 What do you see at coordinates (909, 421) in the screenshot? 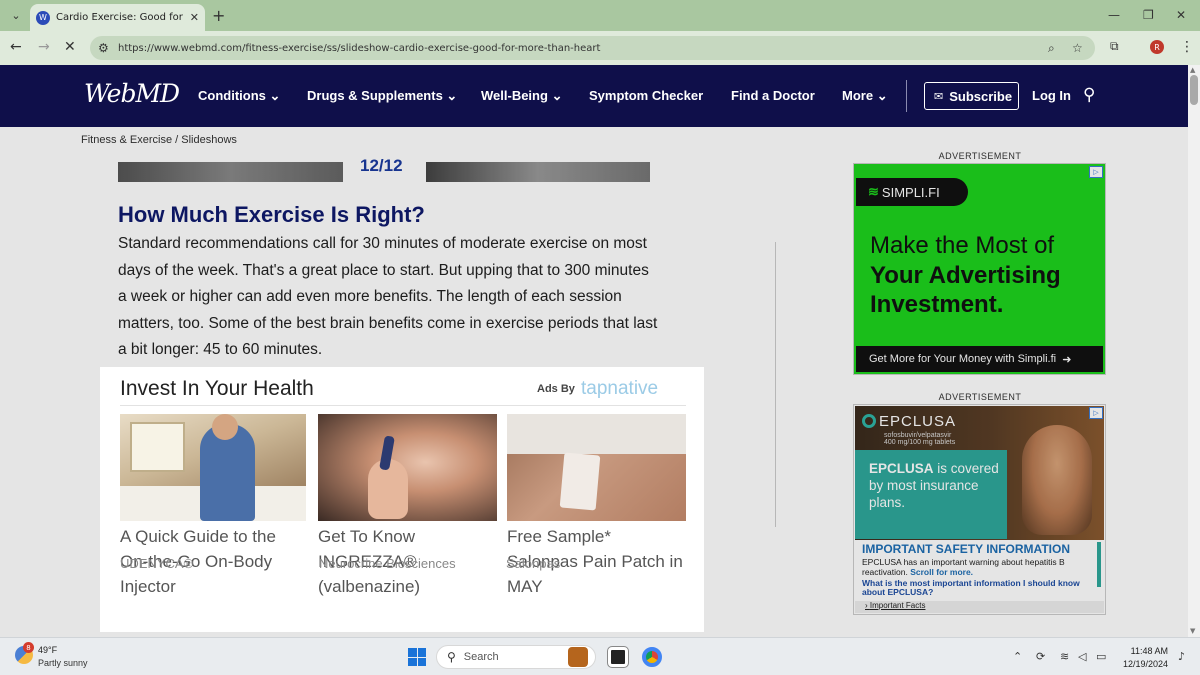
I see `epclusa-logo: EPCLUSA` at bounding box center [909, 421].